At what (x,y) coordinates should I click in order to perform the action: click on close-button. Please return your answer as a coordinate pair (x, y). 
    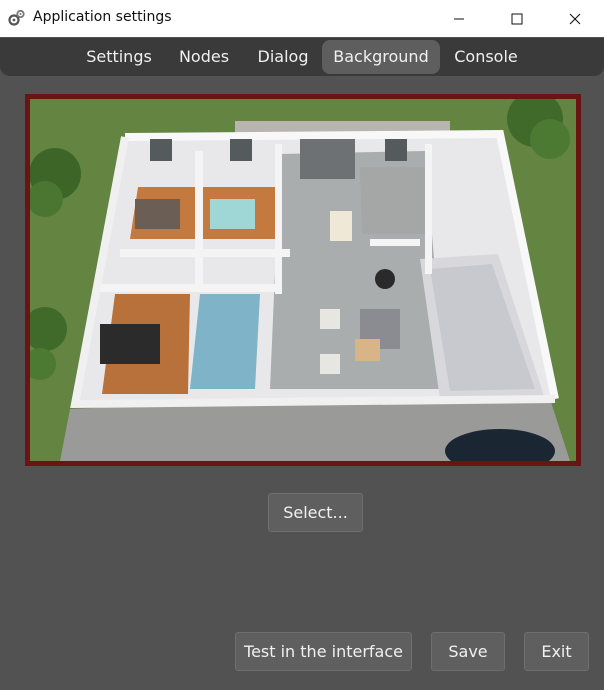
    Looking at the image, I should click on (575, 18).